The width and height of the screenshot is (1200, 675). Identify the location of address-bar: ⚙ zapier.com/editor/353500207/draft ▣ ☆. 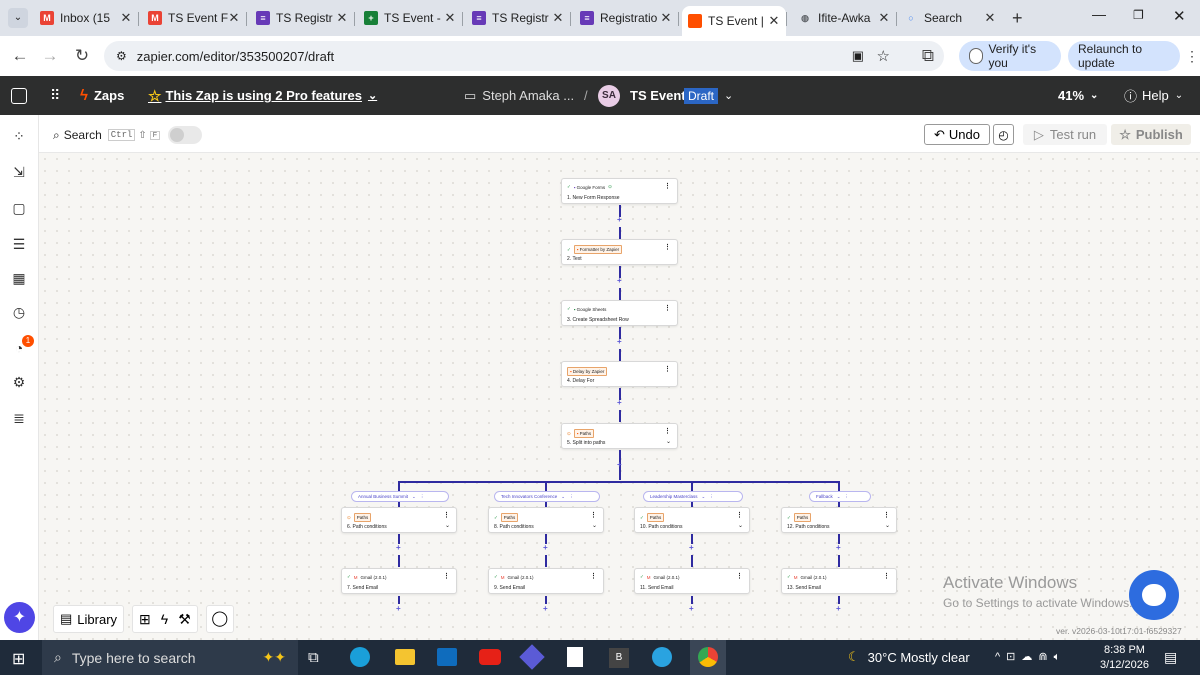
(524, 56).